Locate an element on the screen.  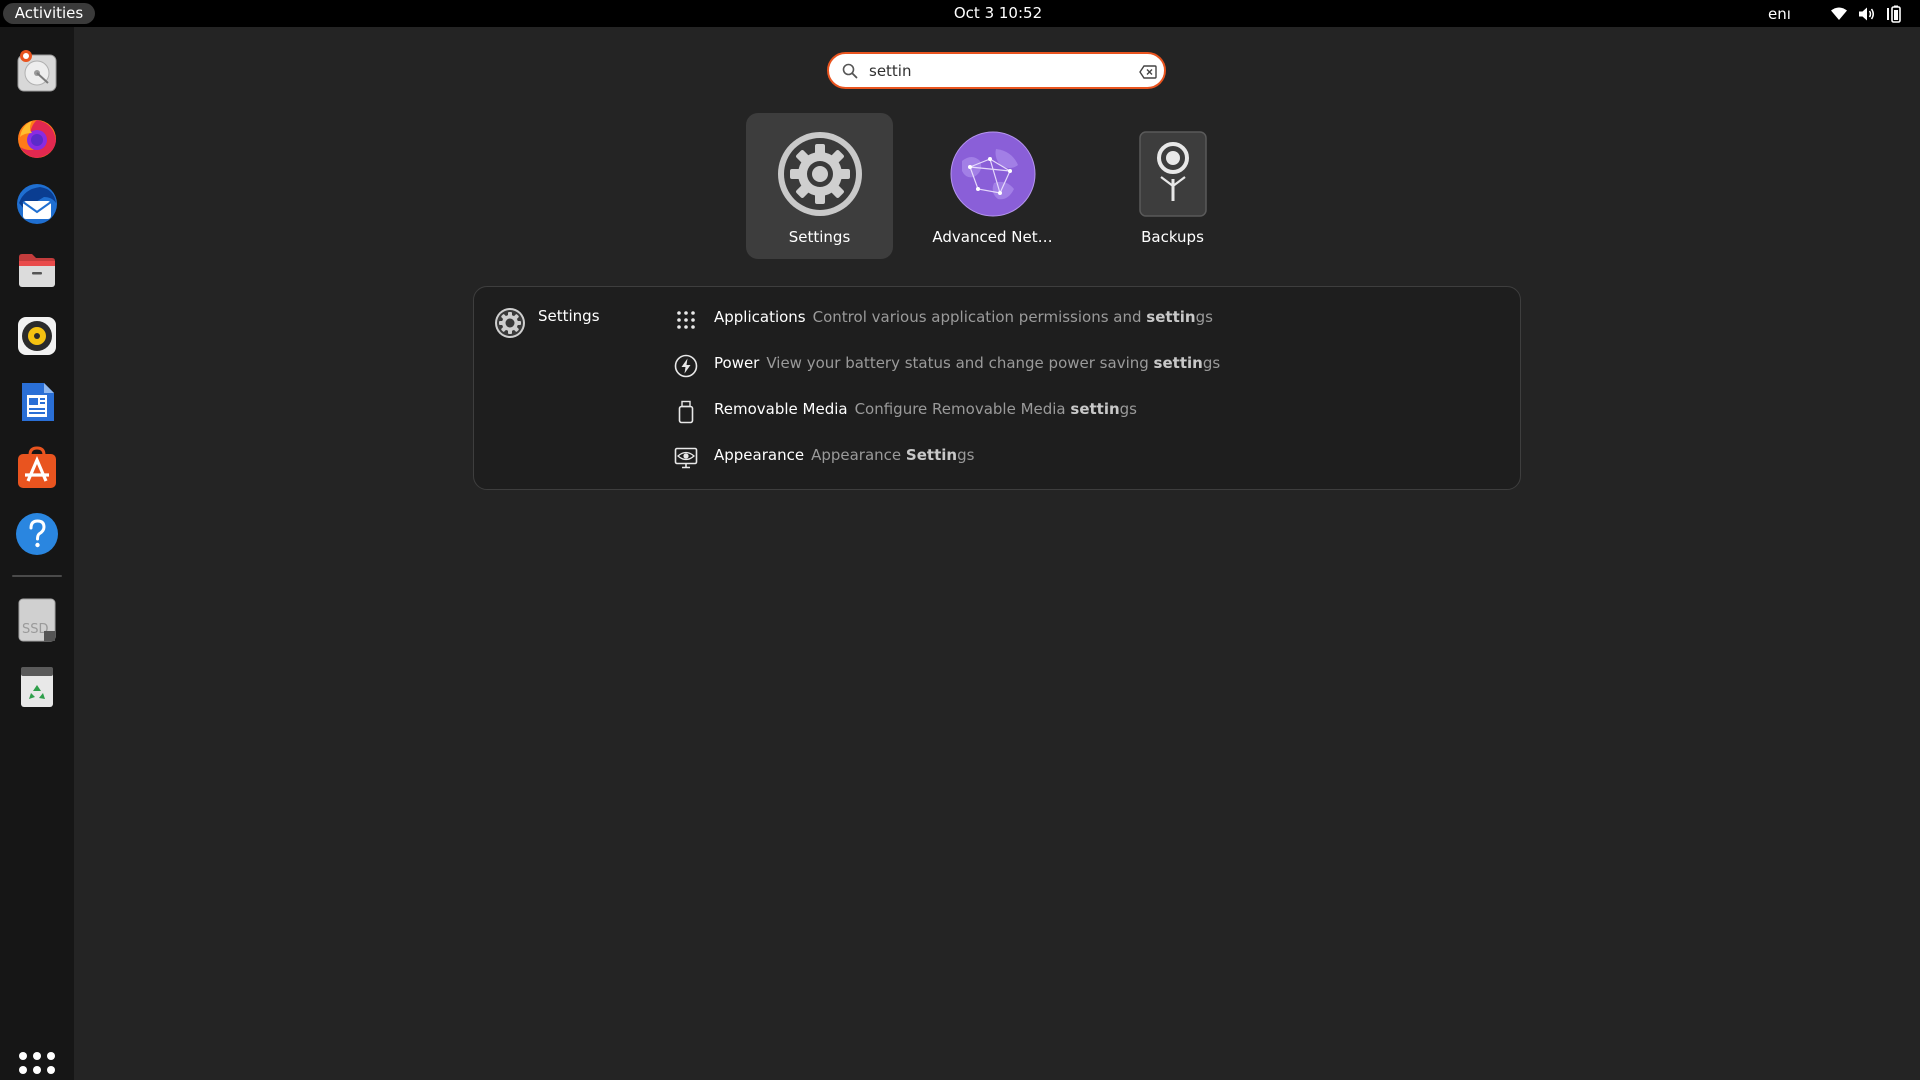
dock-separator is located at coordinates (37, 576).